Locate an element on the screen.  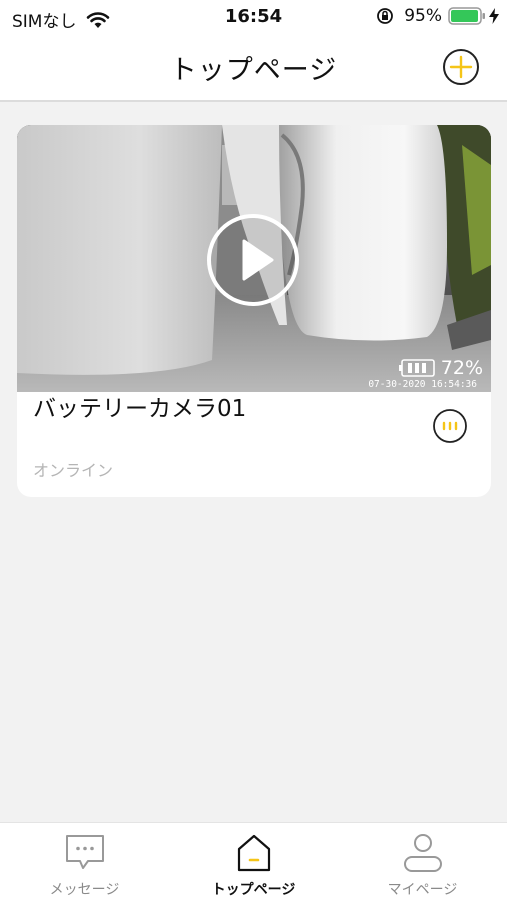
nav-bar: トップページ is located at coordinates (253, 68).